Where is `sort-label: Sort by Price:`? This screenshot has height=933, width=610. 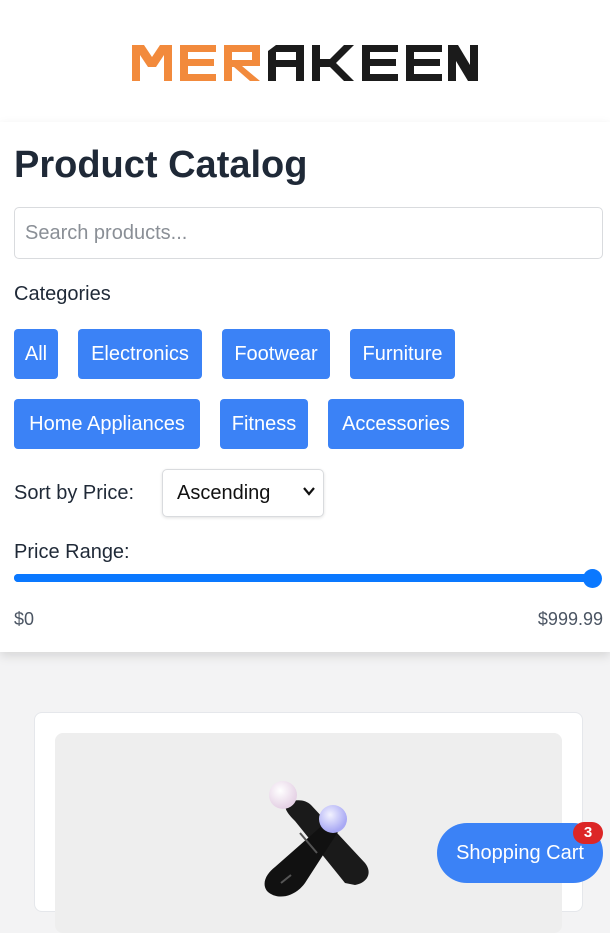 sort-label: Sort by Price: is located at coordinates (74, 493).